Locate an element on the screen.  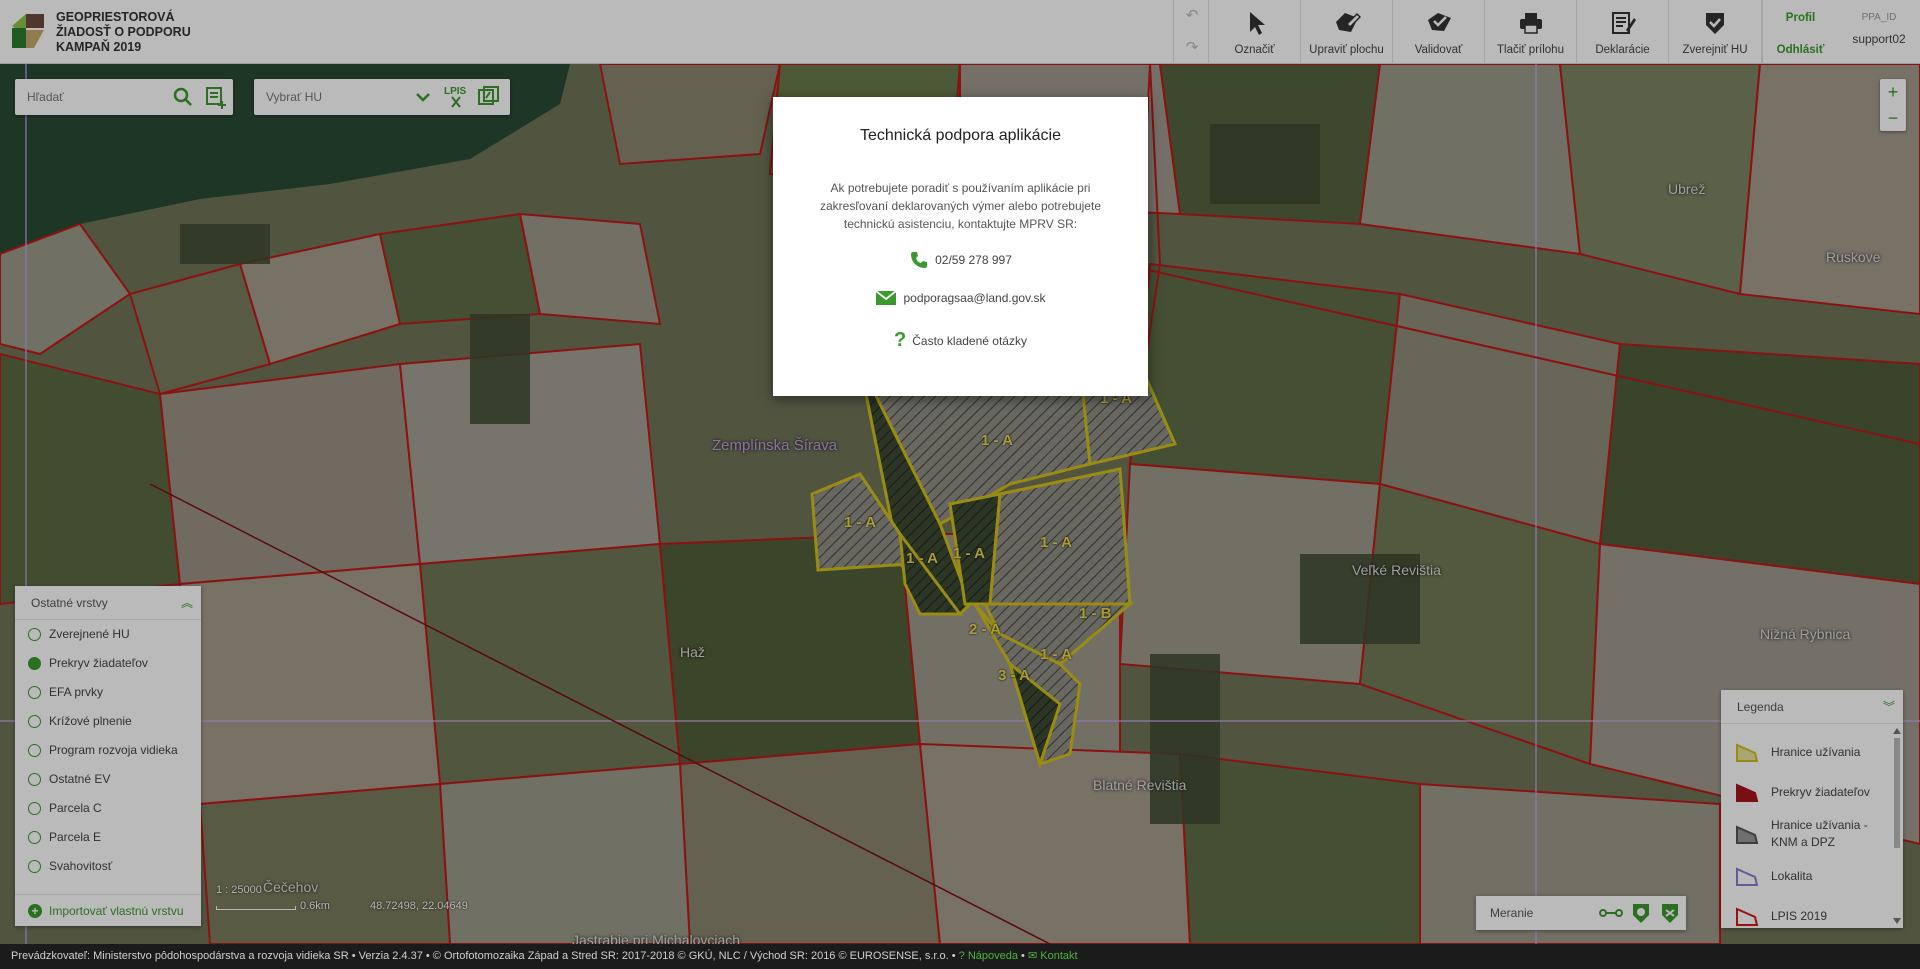
faq-row: ? Často kladené otázky is located at coordinates (960, 340).